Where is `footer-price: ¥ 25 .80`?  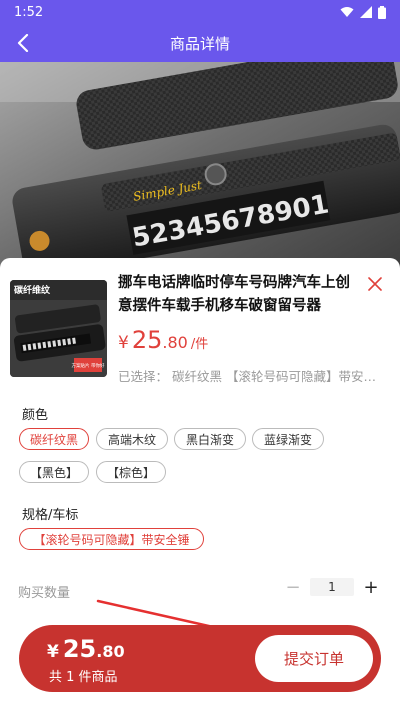
footer-price: ¥ 25 .80 is located at coordinates (86, 649).